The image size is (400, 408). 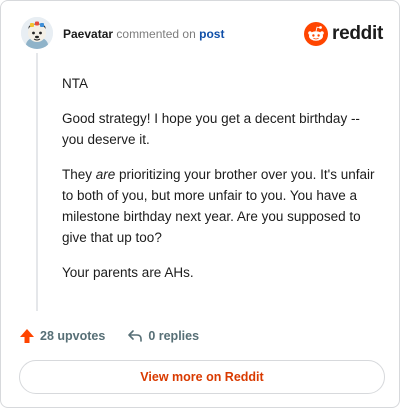 I want to click on reply-icon, so click(x=135, y=336).